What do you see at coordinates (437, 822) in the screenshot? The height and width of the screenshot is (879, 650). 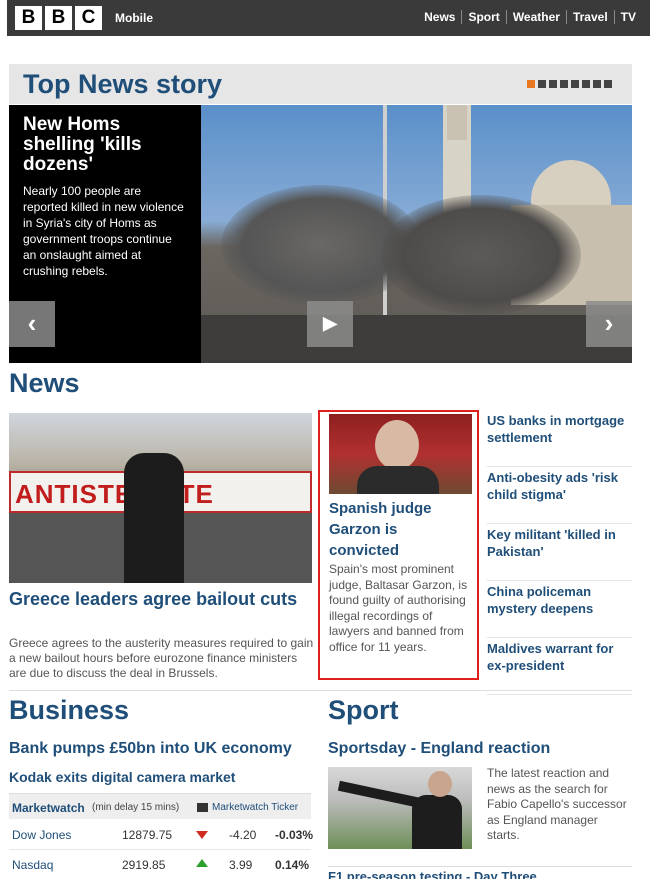 I see `photo-body` at bounding box center [437, 822].